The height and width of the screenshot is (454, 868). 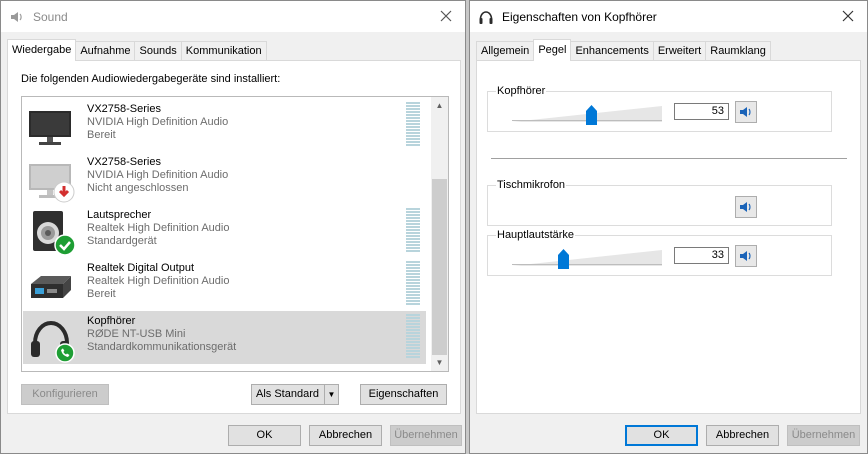 I want to click on properties-title: Eigenschaften von Kopfhörer, so click(x=579, y=16).